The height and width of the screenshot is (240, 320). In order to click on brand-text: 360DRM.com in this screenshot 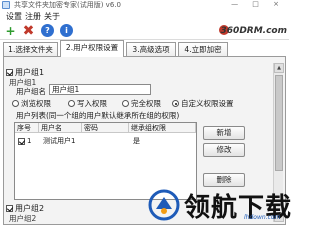, I will do `click(253, 31)`.